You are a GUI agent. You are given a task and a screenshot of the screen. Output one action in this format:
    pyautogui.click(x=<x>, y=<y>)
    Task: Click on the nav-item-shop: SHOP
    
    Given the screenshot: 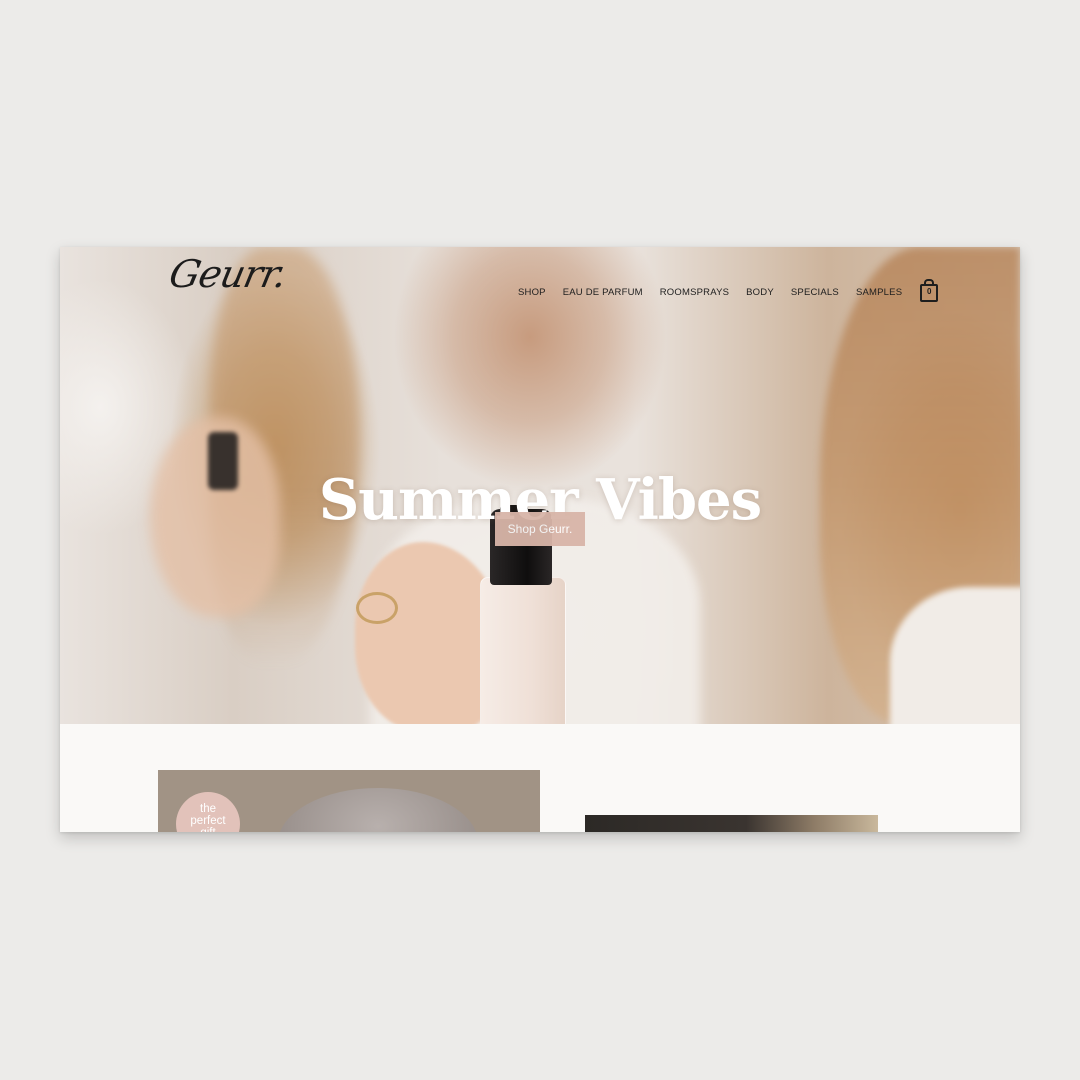 What is the action you would take?
    pyautogui.click(x=532, y=292)
    